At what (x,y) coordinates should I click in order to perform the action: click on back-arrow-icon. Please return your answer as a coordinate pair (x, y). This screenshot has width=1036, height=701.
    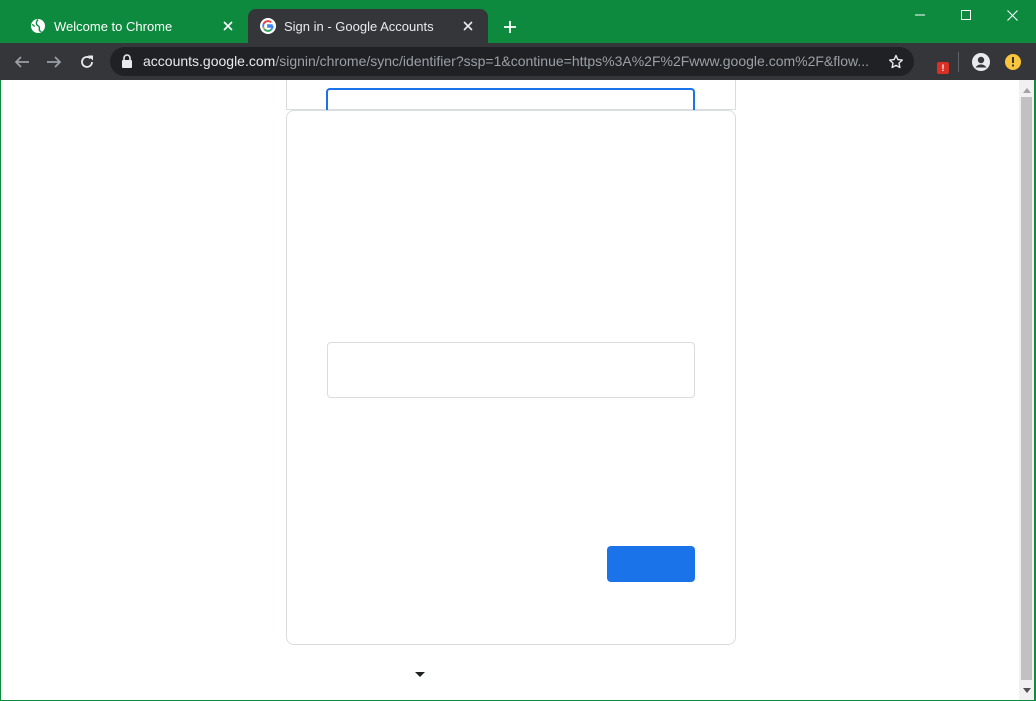
    Looking at the image, I should click on (22, 62).